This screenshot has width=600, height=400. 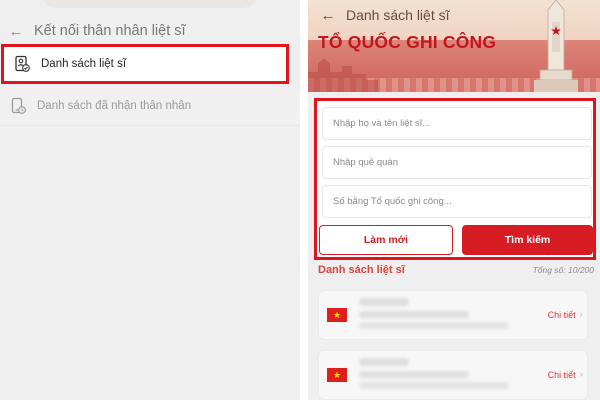 I want to click on hometown-field, so click(x=457, y=162).